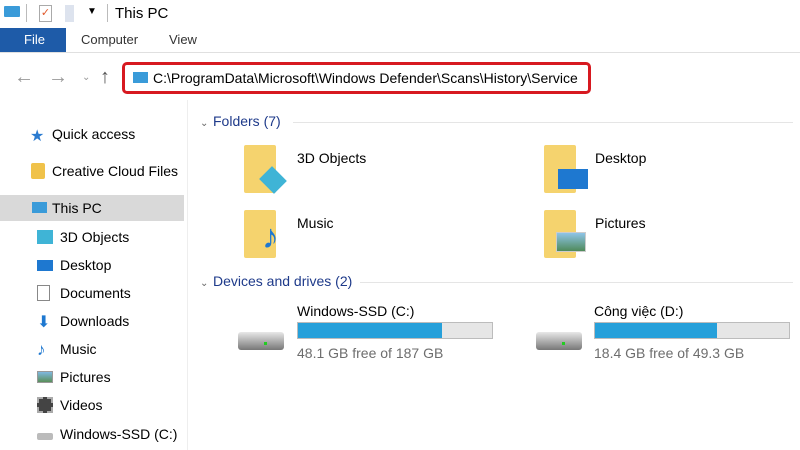  Describe the element at coordinates (340, 234) in the screenshot. I see `folder-music: ♪ Music` at that location.